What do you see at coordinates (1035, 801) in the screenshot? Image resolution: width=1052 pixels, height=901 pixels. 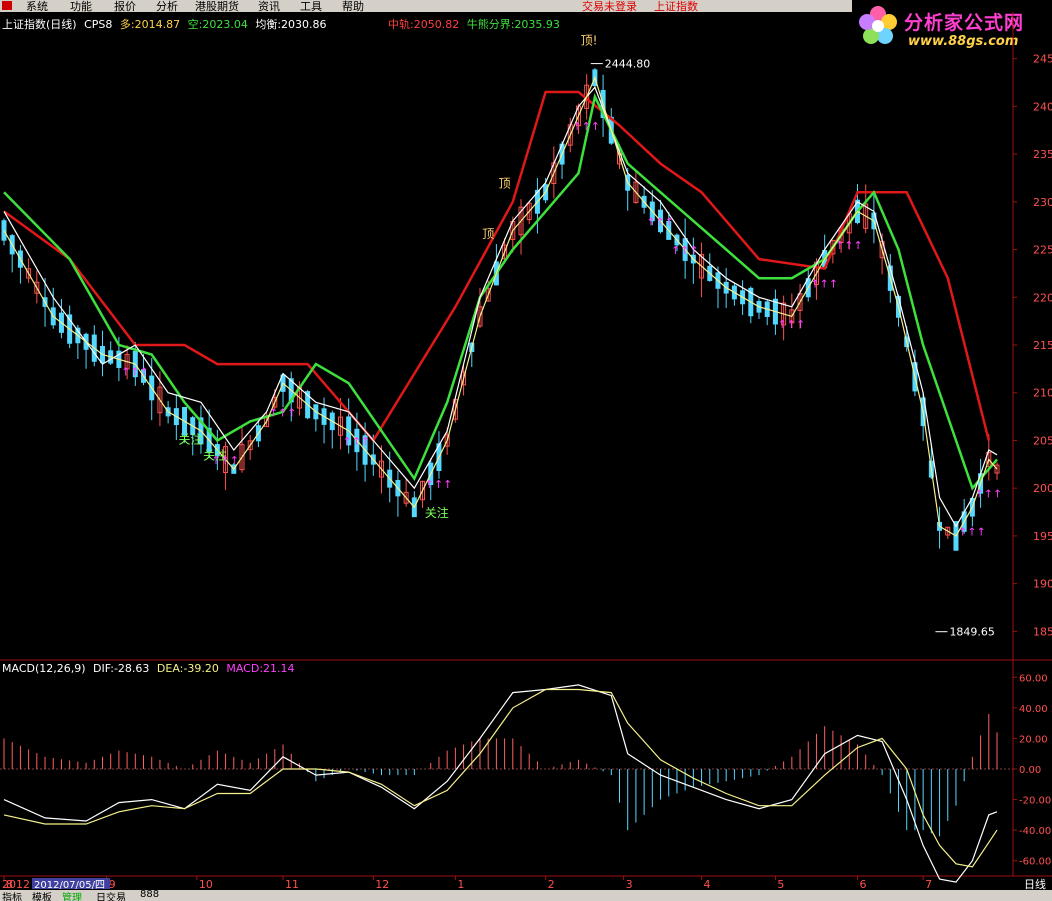 I see `macd-y-tick-label: -20.00` at bounding box center [1035, 801].